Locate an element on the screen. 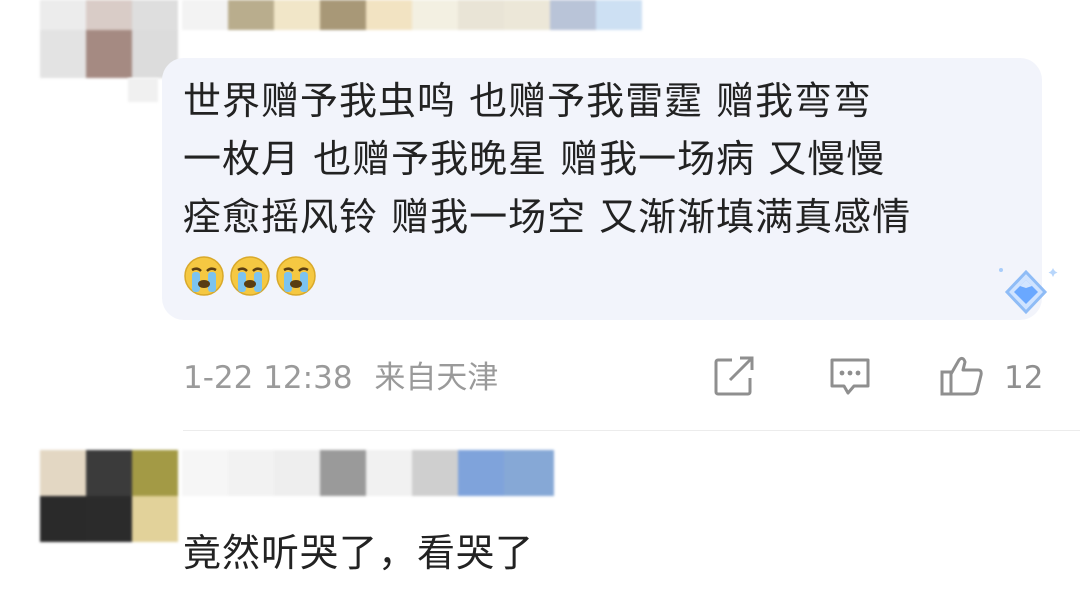 The height and width of the screenshot is (610, 1080). comment-text-line: 痊愈摇风铃 赠我一场空 又渐渐填满真感情 is located at coordinates (547, 217).